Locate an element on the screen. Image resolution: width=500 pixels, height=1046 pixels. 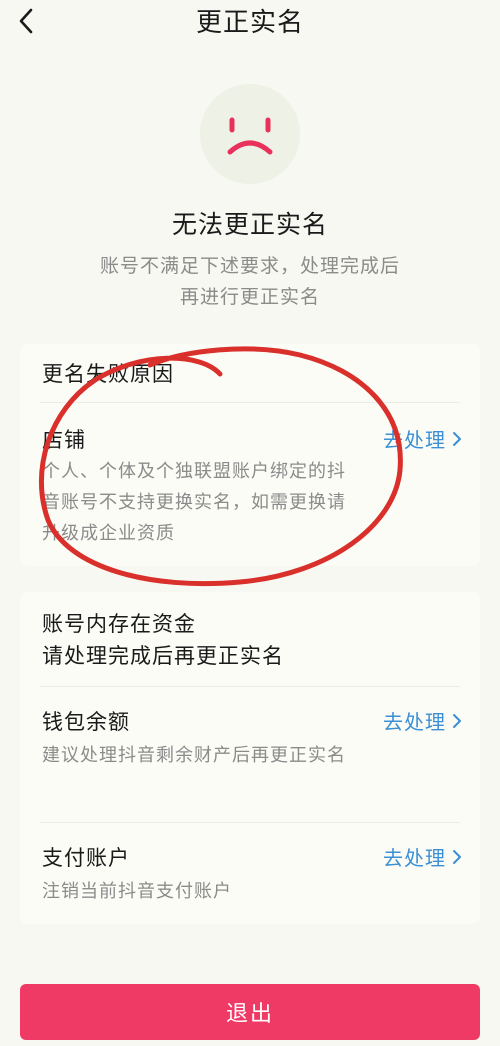
item-description-payment-account: 注销当前抖音支付账户 is located at coordinates (137, 891).